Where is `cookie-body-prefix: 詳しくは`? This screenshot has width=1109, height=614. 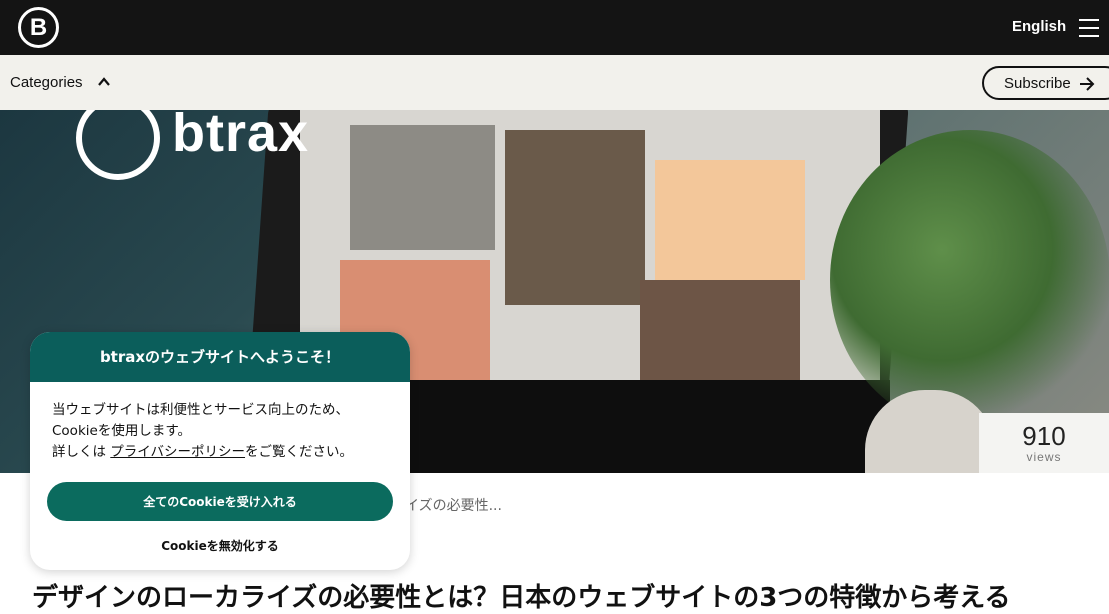
cookie-body-prefix: 詳しくは is located at coordinates (81, 452).